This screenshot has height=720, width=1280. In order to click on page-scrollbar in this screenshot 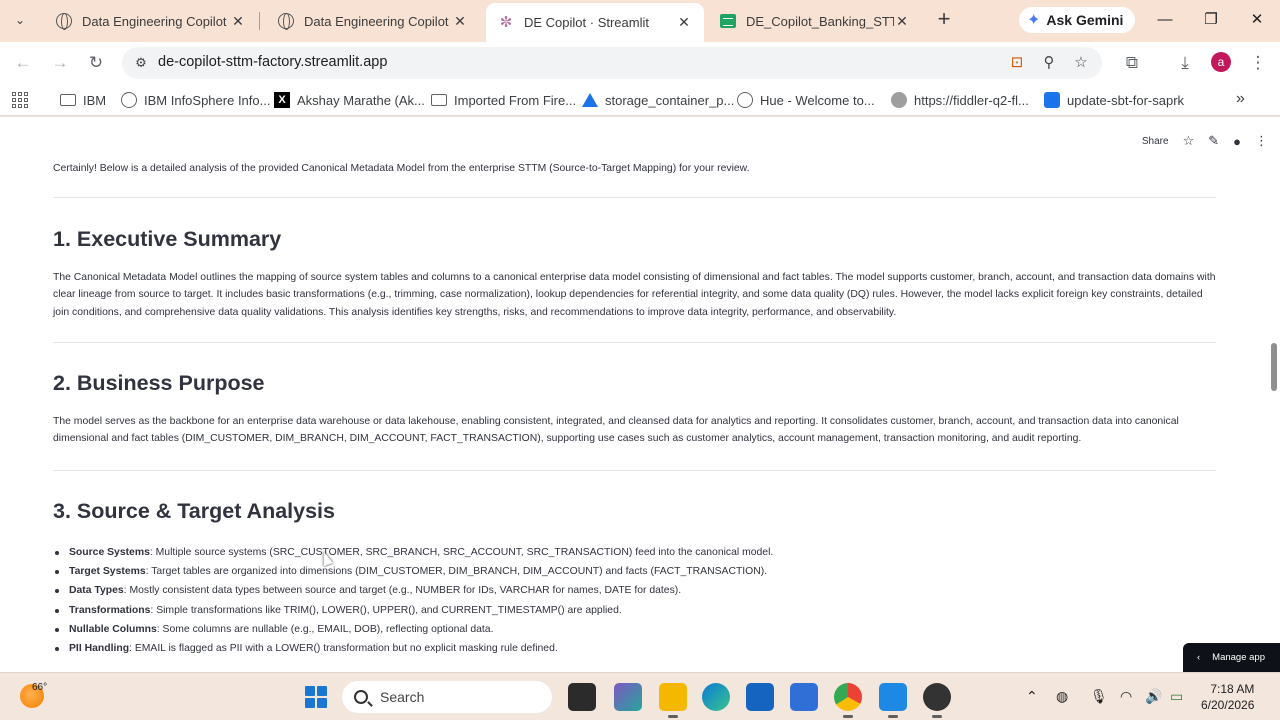, I will do `click(1274, 367)`.